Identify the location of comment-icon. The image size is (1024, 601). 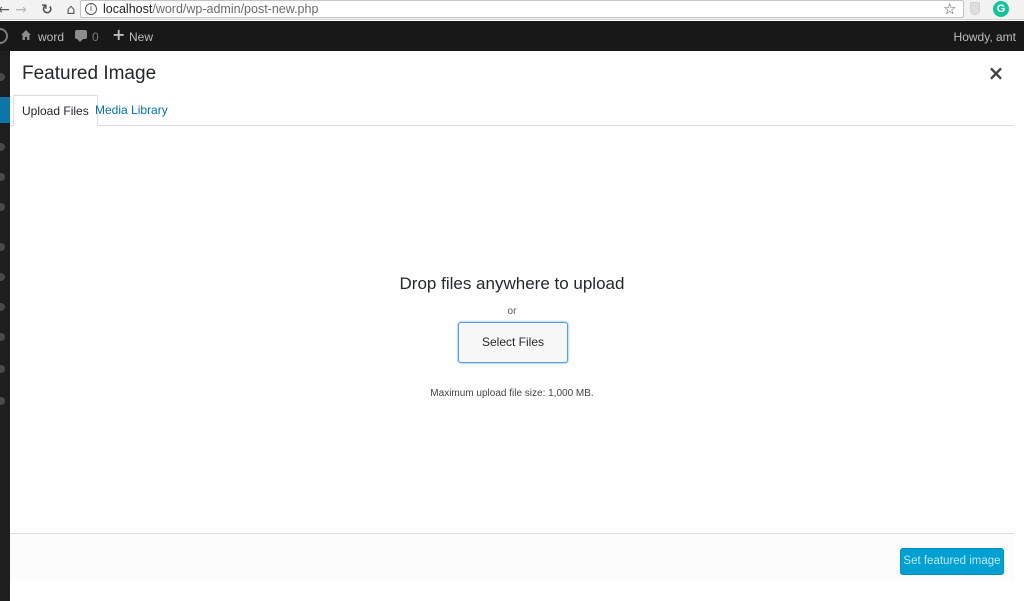
(81, 36).